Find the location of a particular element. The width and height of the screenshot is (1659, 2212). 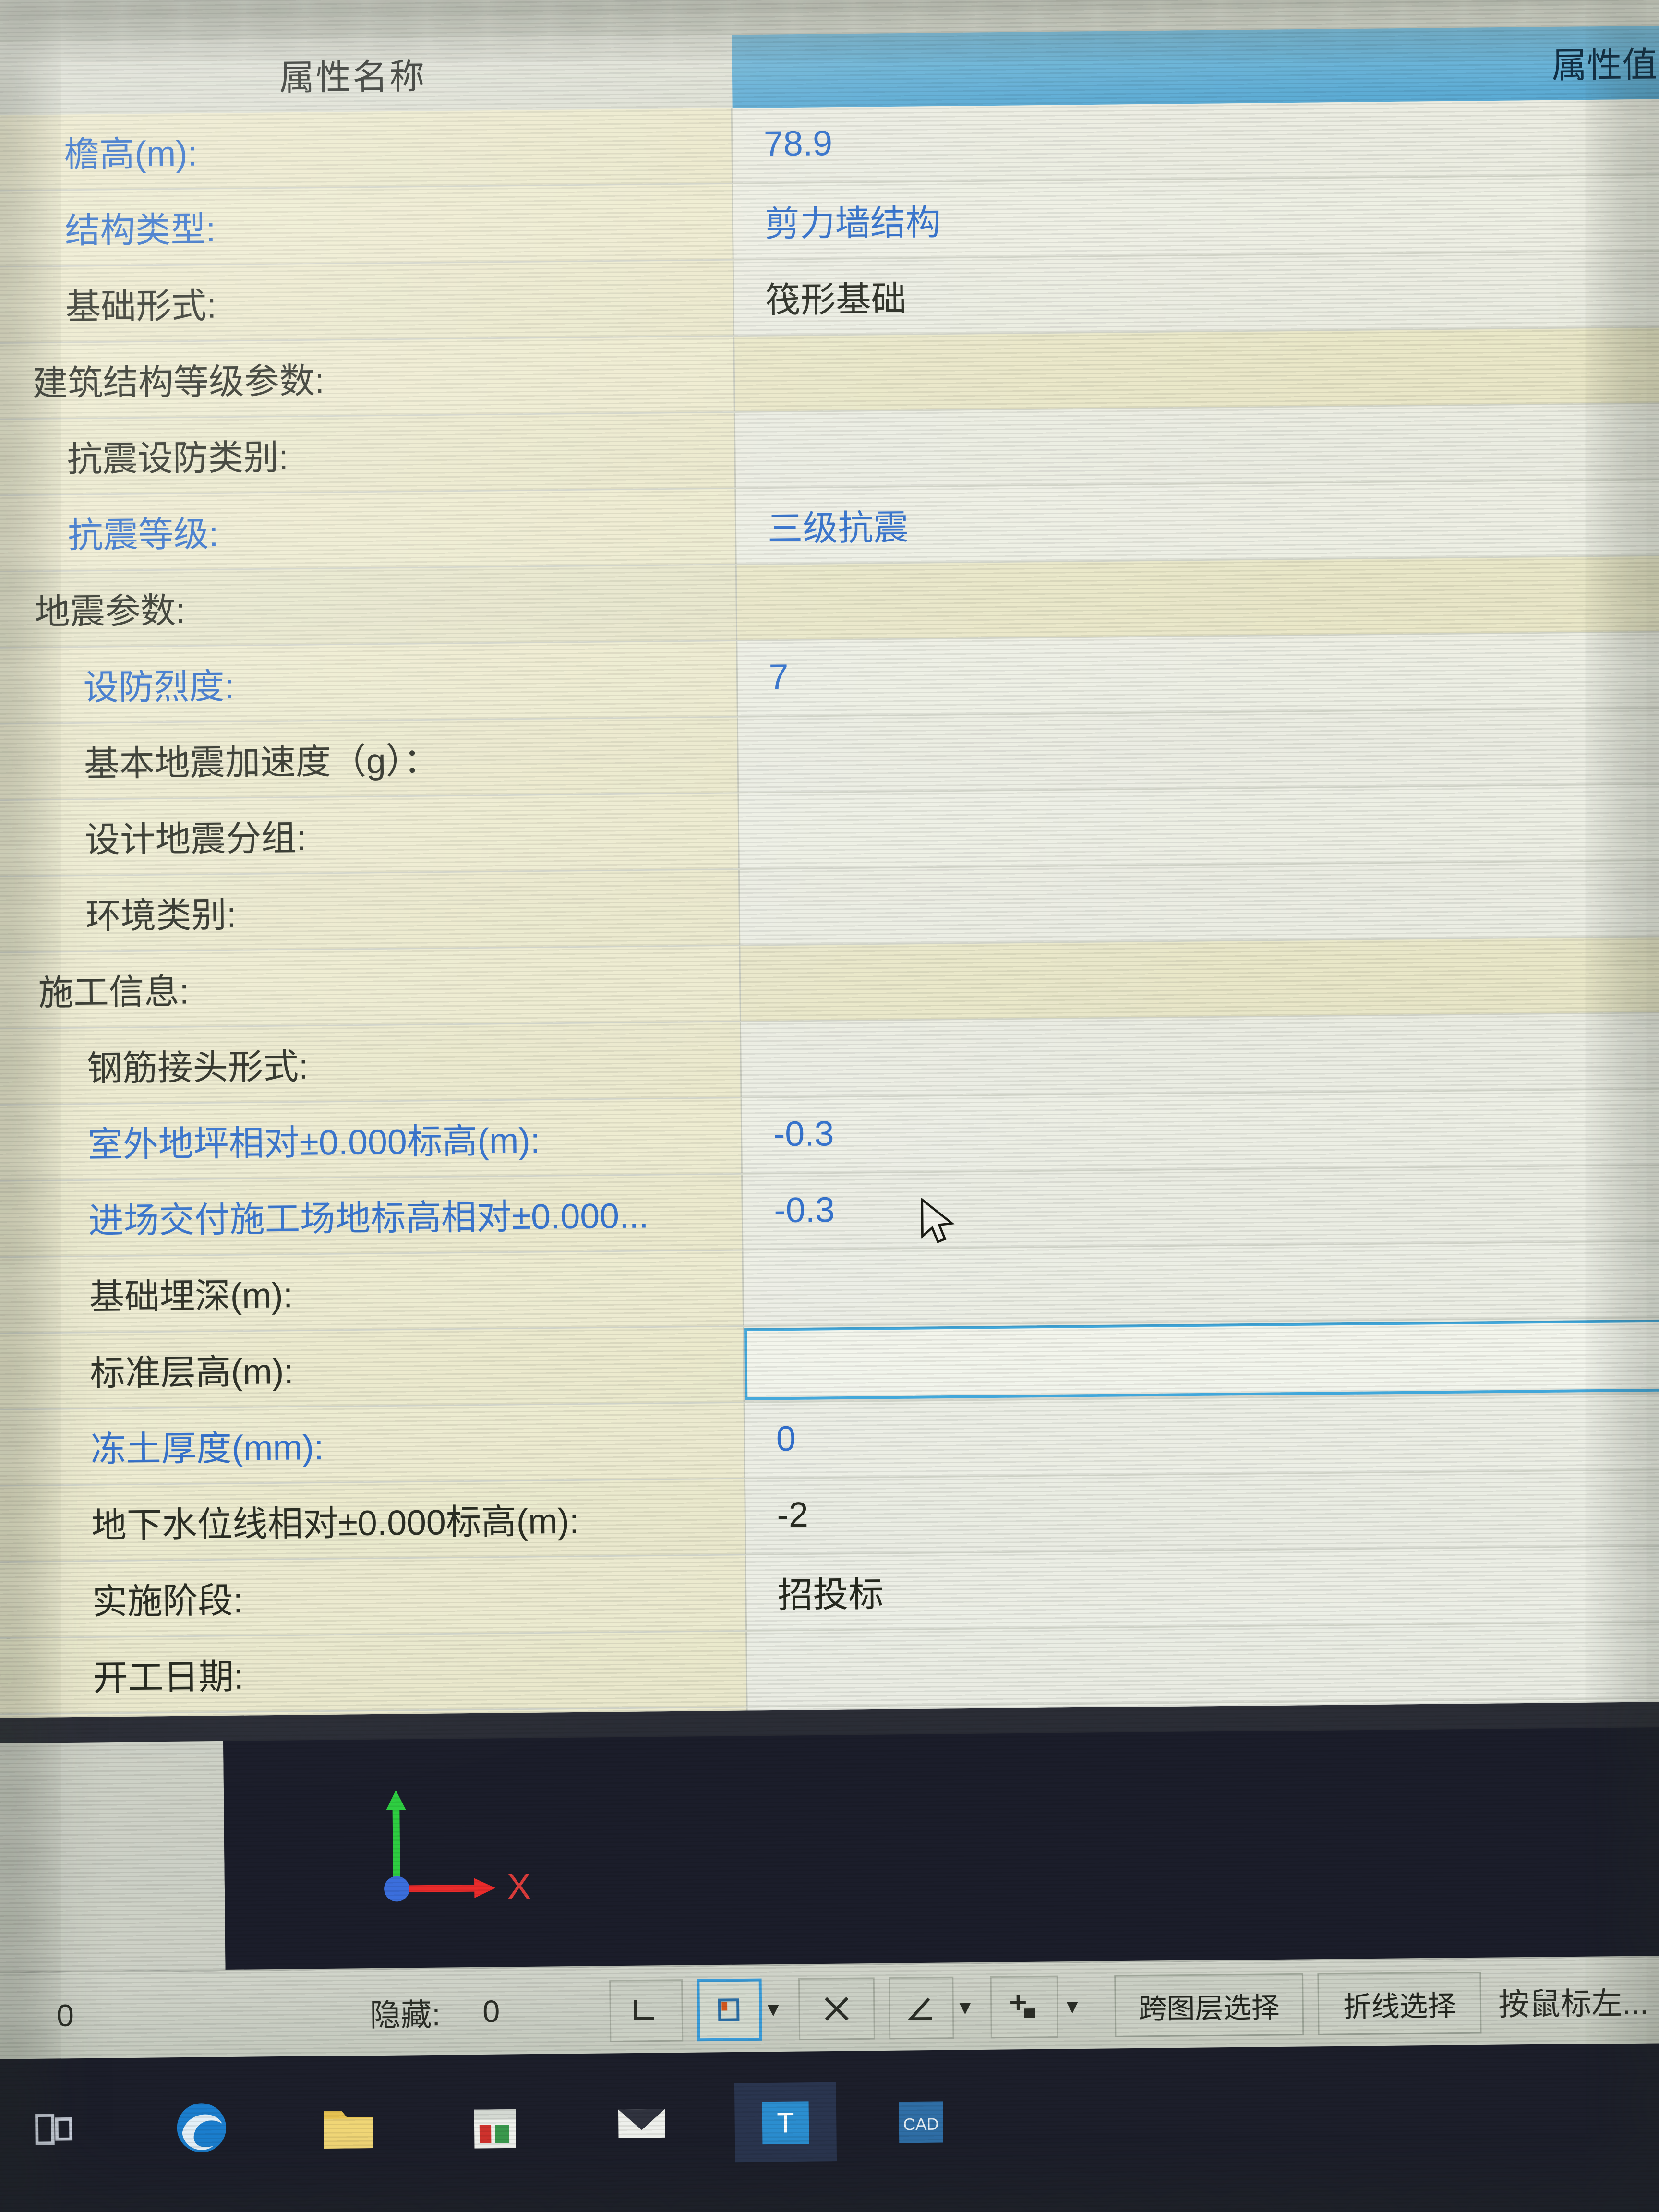

cad-app-icon: CAD is located at coordinates (921, 2121).